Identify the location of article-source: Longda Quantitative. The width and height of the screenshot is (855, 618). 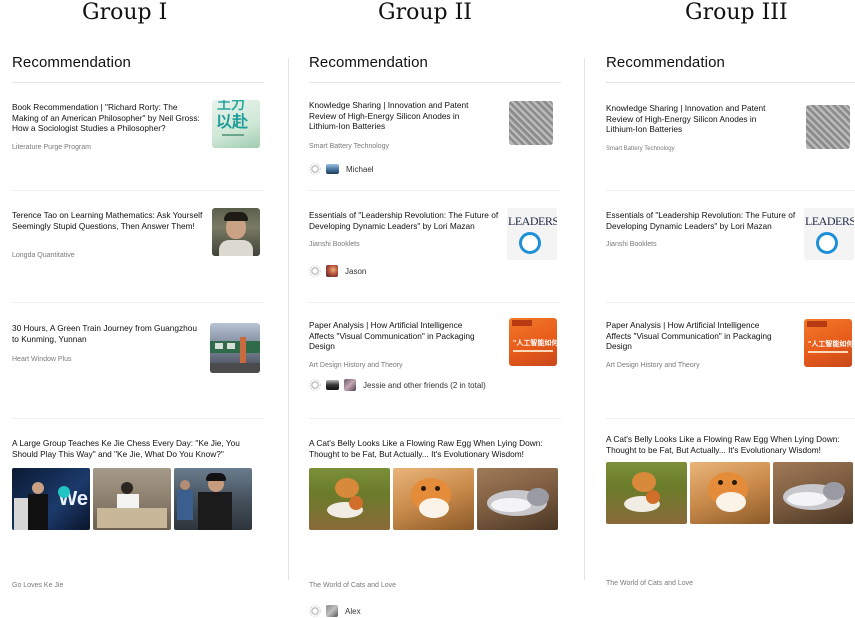
(43, 255).